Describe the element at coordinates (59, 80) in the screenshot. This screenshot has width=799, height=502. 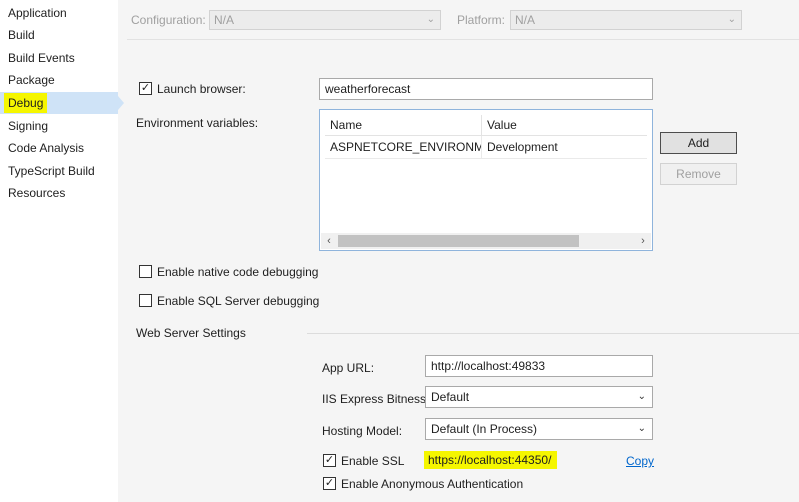
I see `sidebar-item-package: Package` at that location.